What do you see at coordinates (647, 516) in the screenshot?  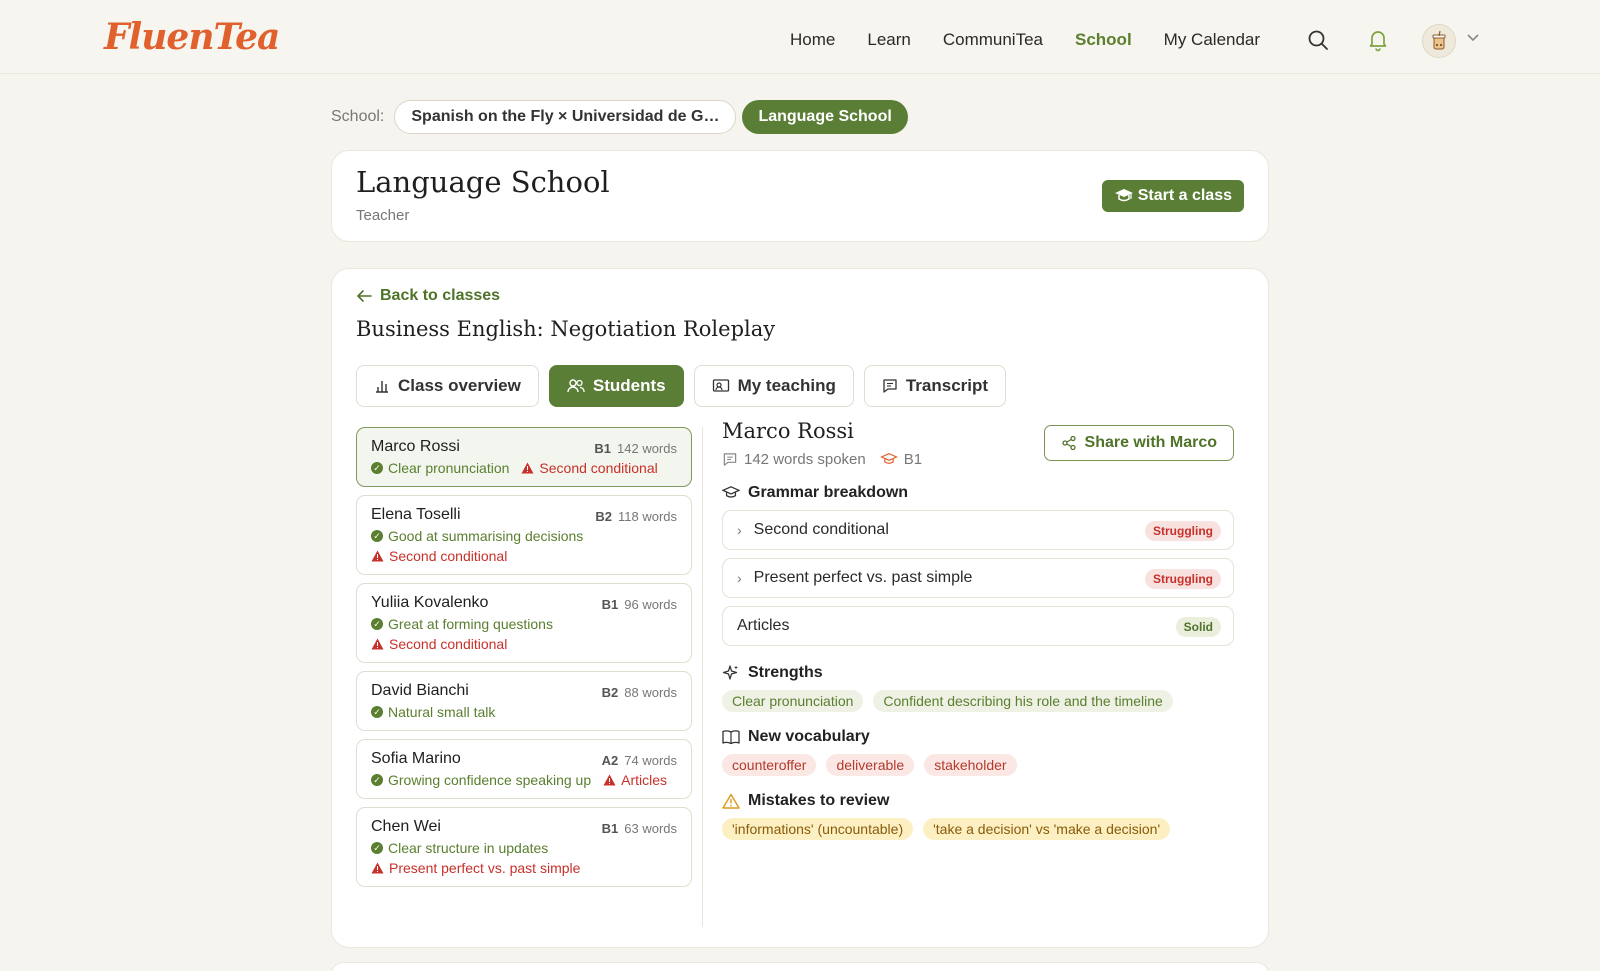 I see `student-words: 118 words` at bounding box center [647, 516].